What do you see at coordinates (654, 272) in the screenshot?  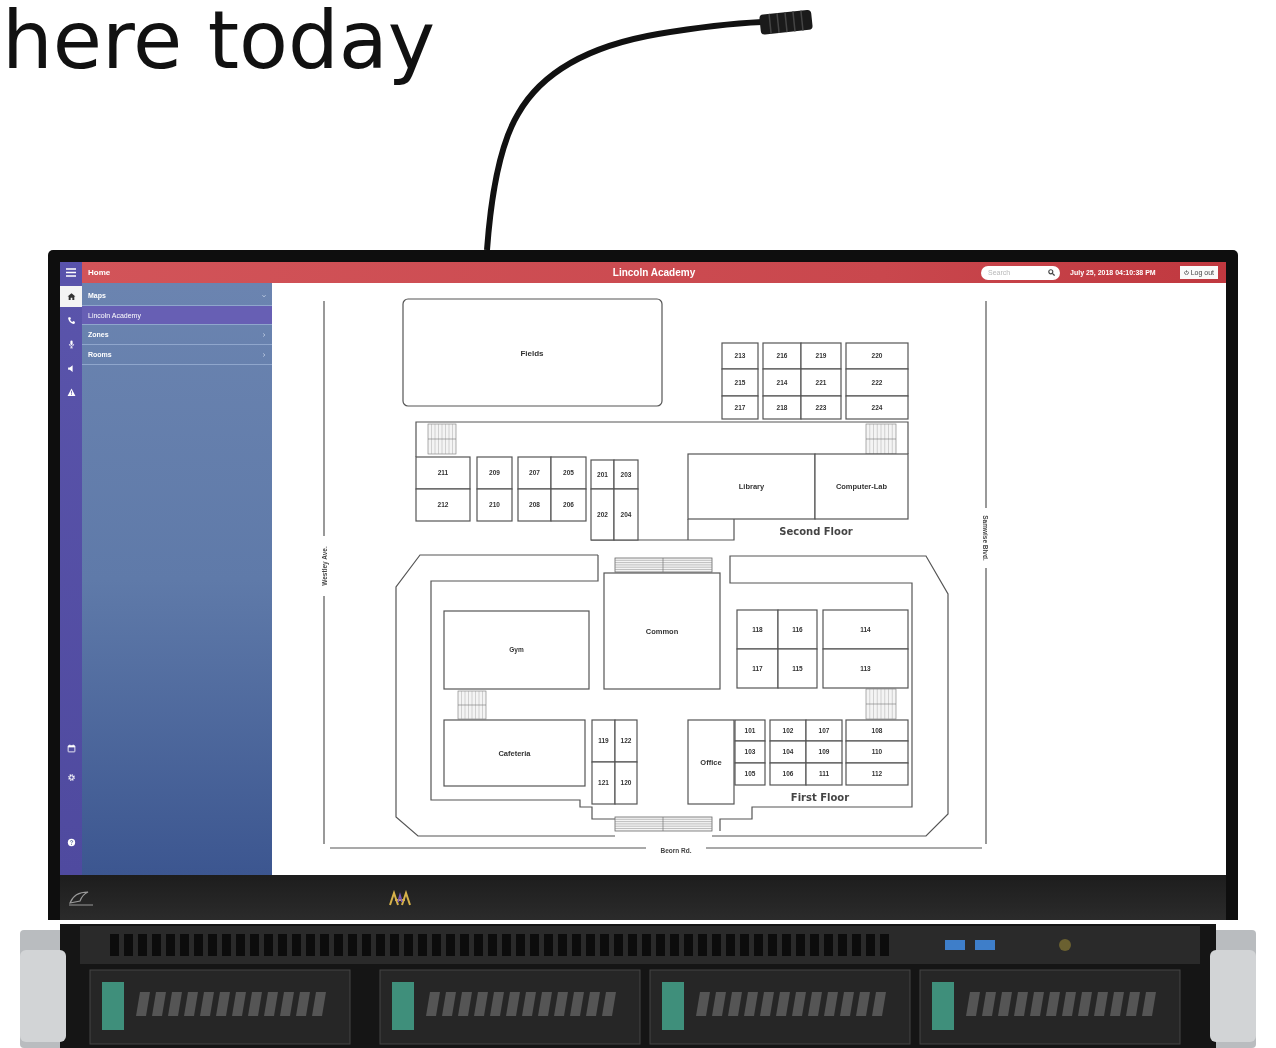 I see `page-title: Lincoln Academy` at bounding box center [654, 272].